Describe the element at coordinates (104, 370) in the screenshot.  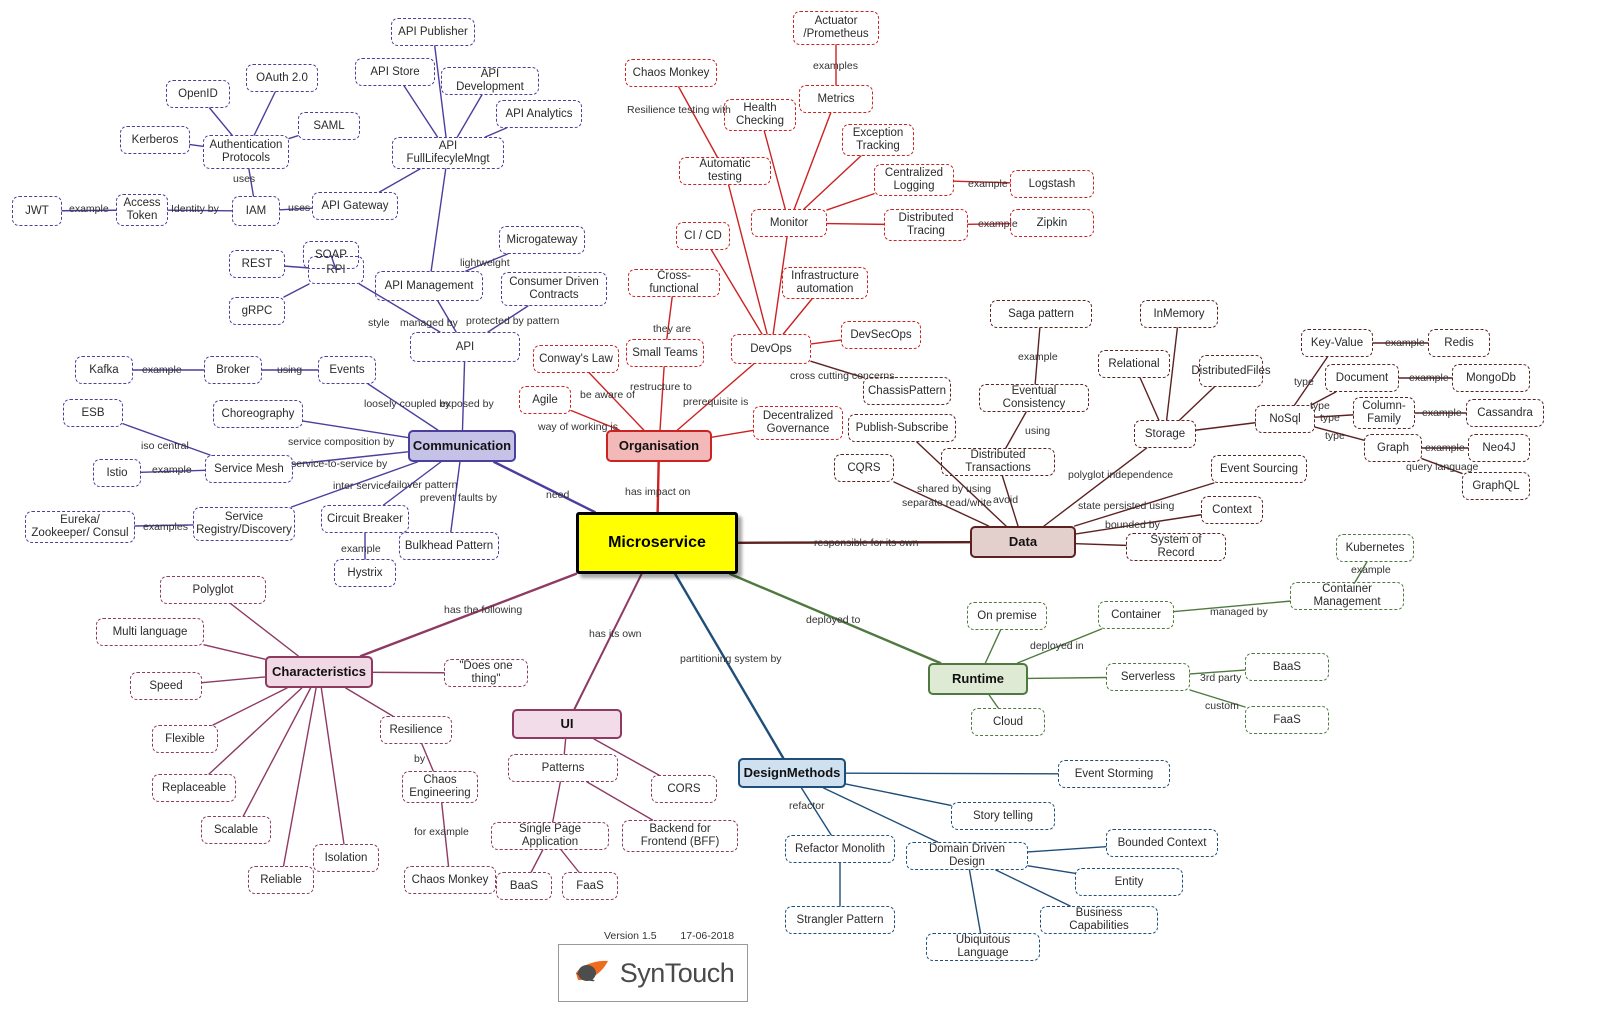
I see `node-kafka: Kafka` at that location.